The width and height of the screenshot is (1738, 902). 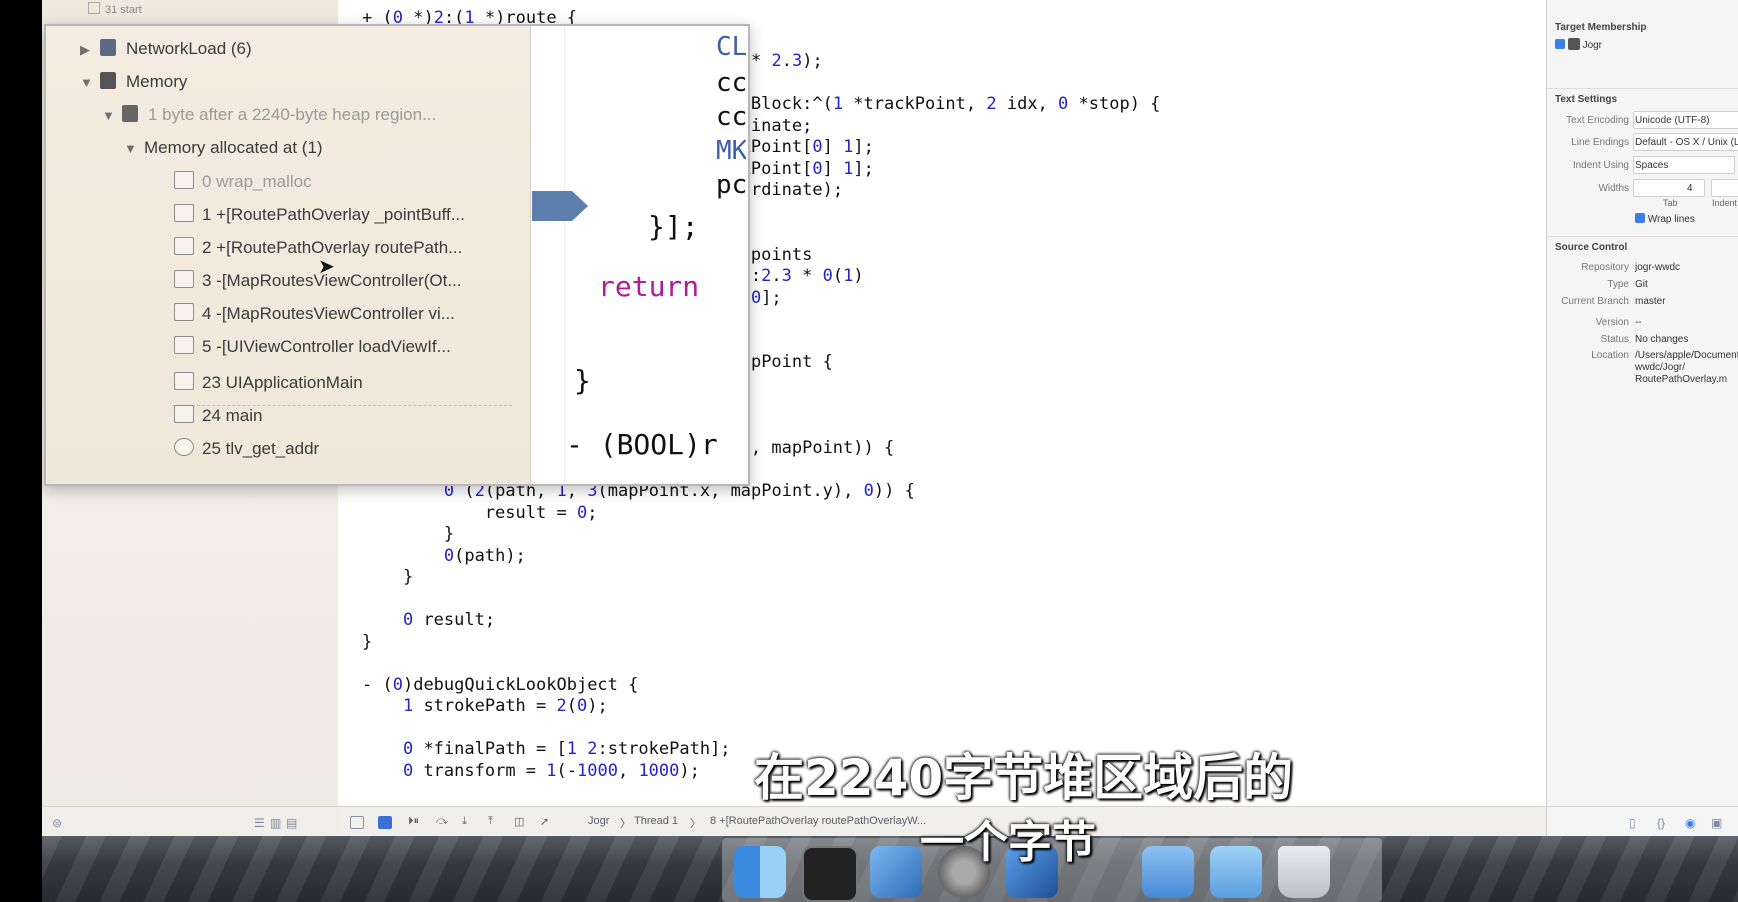 I want to click on row-label: Memory, so click(x=157, y=81).